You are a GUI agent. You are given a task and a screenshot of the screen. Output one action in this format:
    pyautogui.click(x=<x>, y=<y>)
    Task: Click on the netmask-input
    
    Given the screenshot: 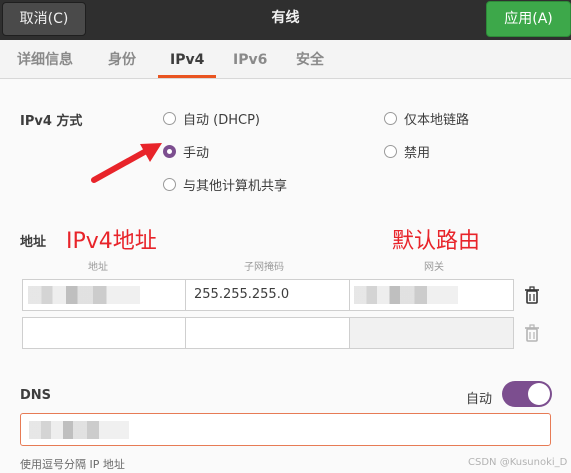 What is the action you would take?
    pyautogui.click(x=267, y=333)
    